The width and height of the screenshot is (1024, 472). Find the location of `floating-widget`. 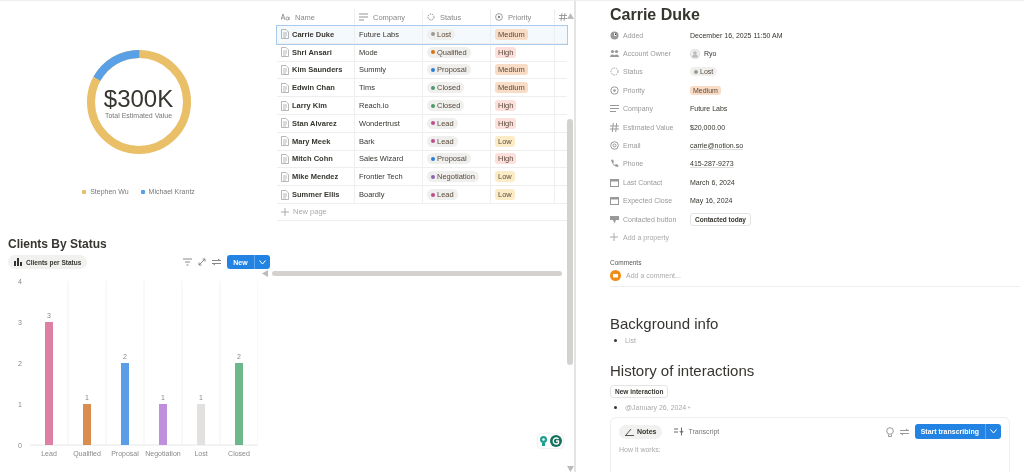

floating-widget is located at coordinates (550, 441).